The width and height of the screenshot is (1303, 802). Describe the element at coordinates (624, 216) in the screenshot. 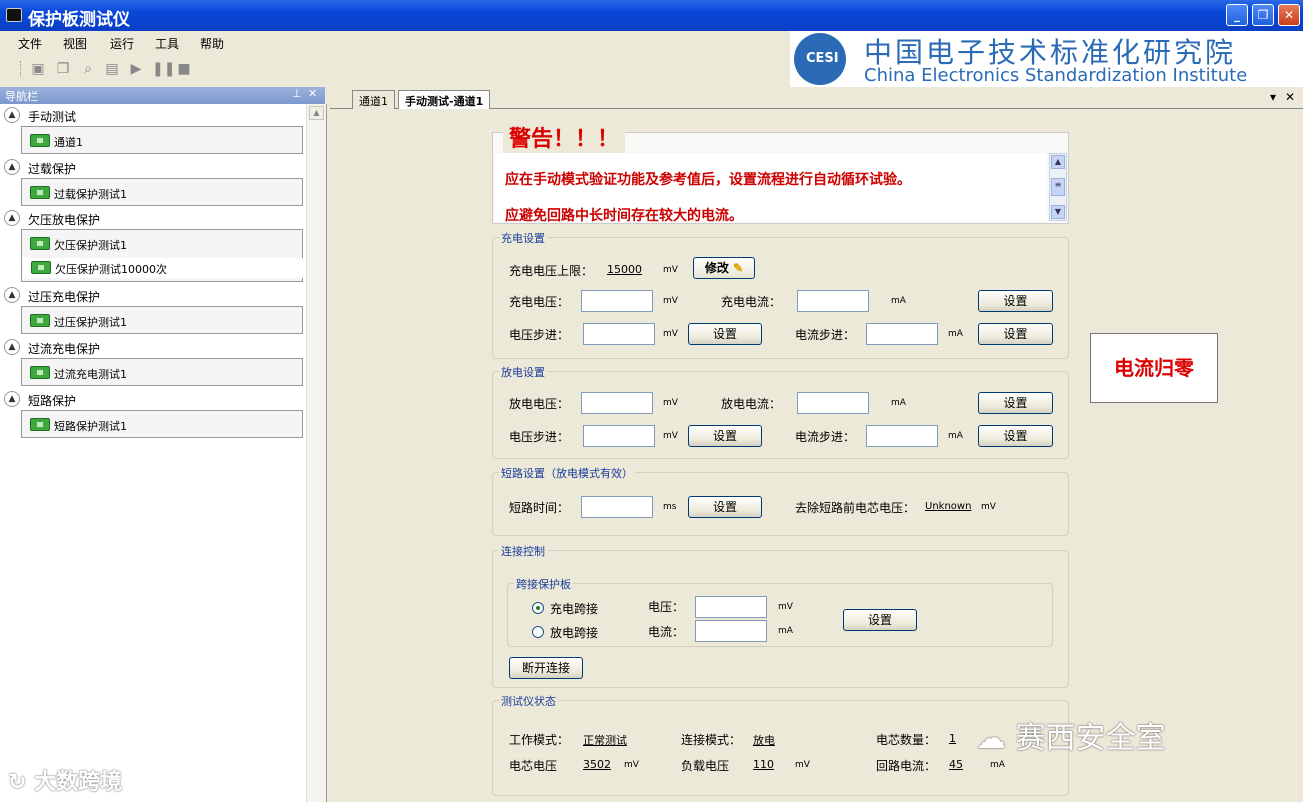

I see `warning-line-2: 应避免回路中长时间存在较大的电流。` at that location.